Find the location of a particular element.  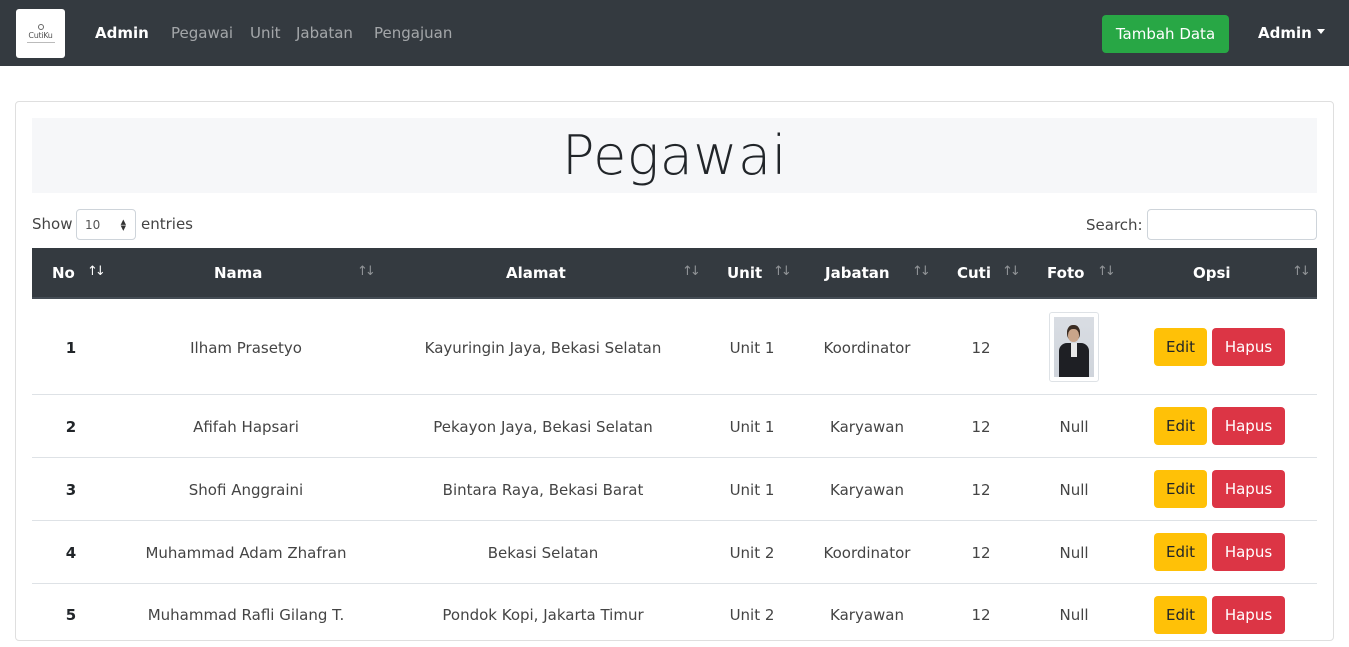

page-title: Pegawai is located at coordinates (674, 155).